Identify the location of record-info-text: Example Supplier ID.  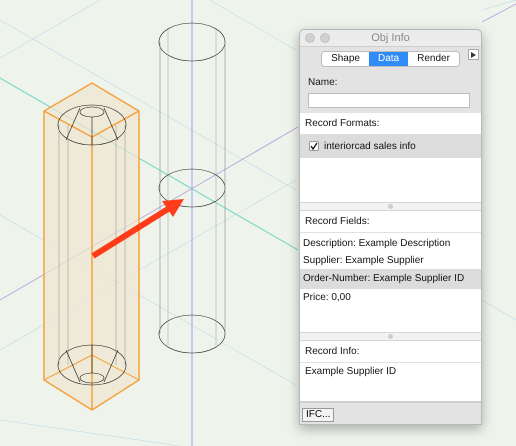
(351, 371).